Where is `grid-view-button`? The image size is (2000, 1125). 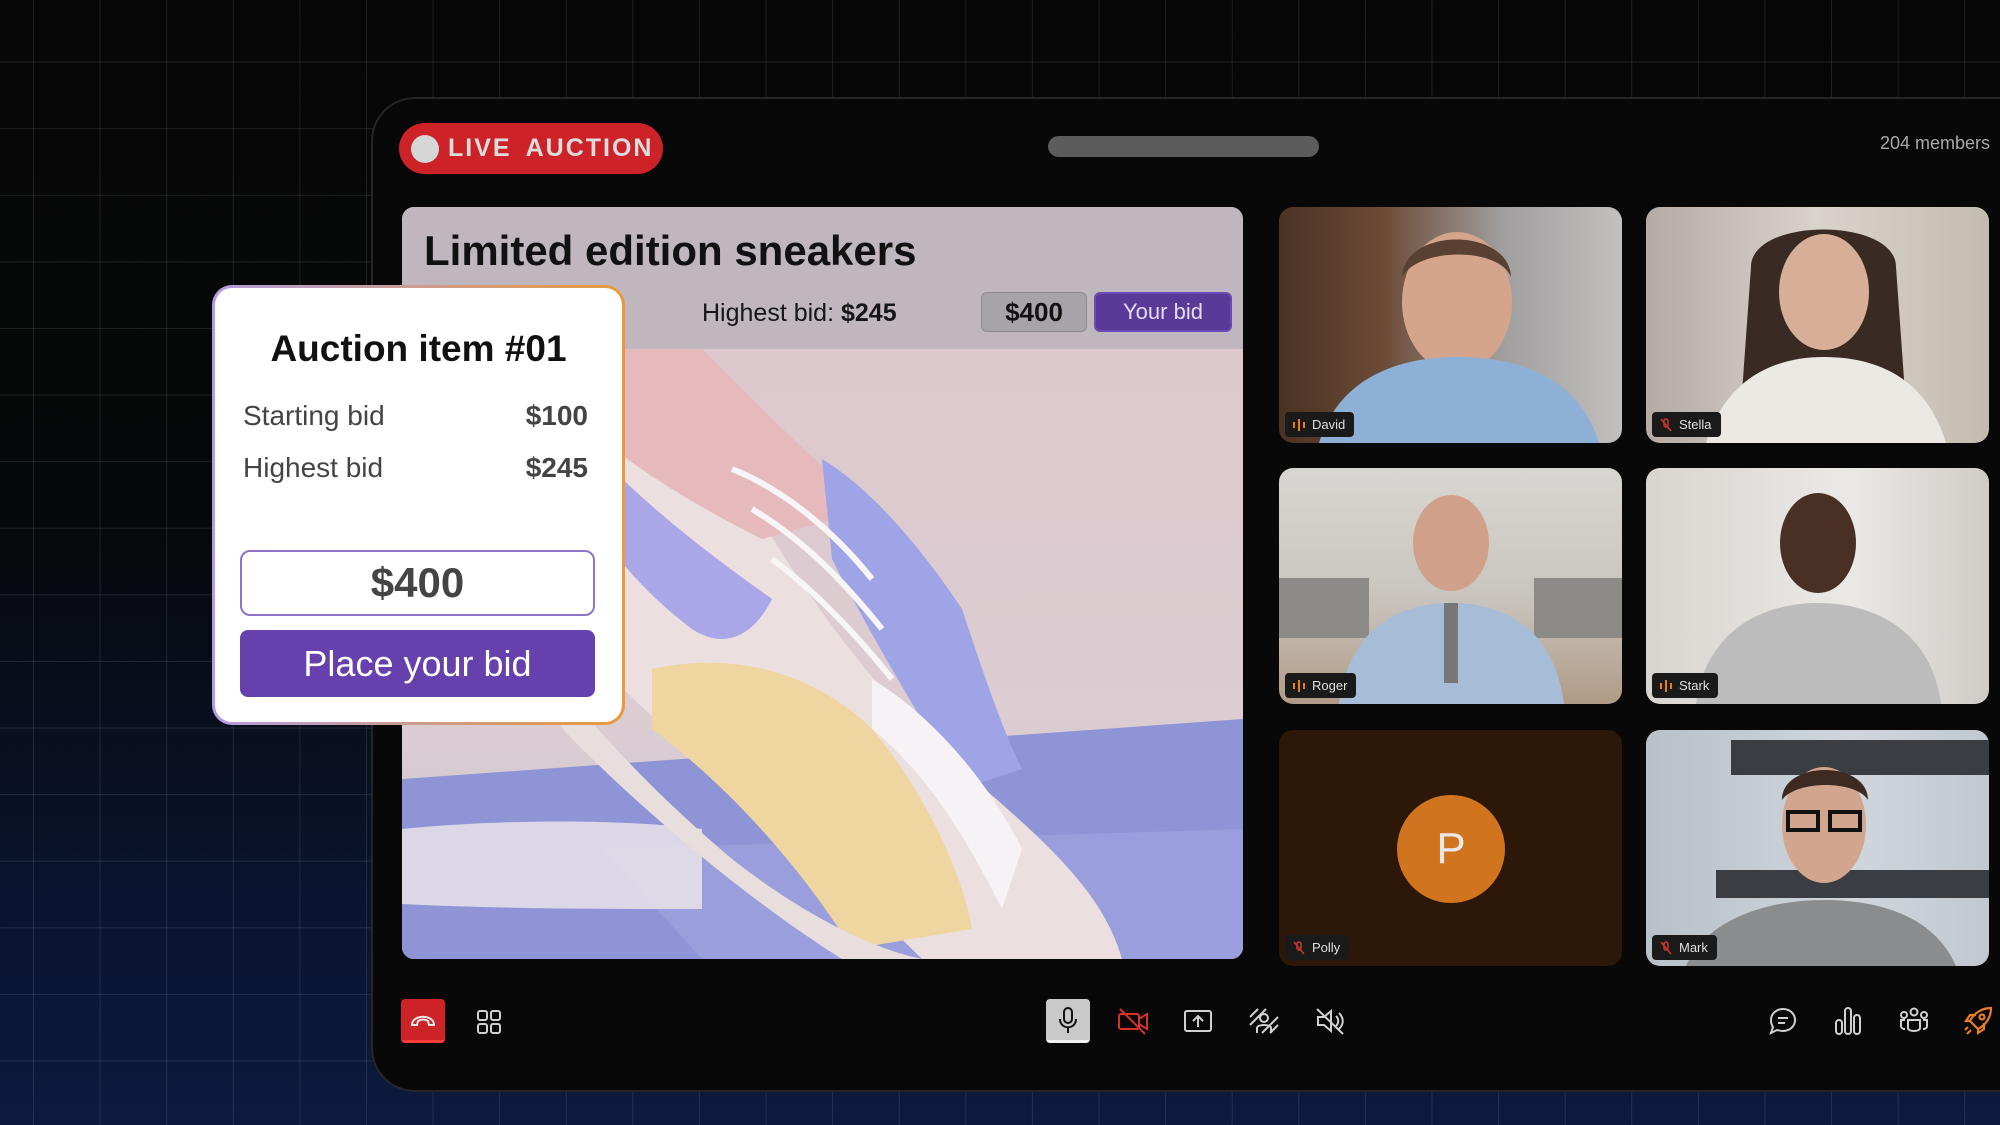
grid-view-button is located at coordinates (489, 1022).